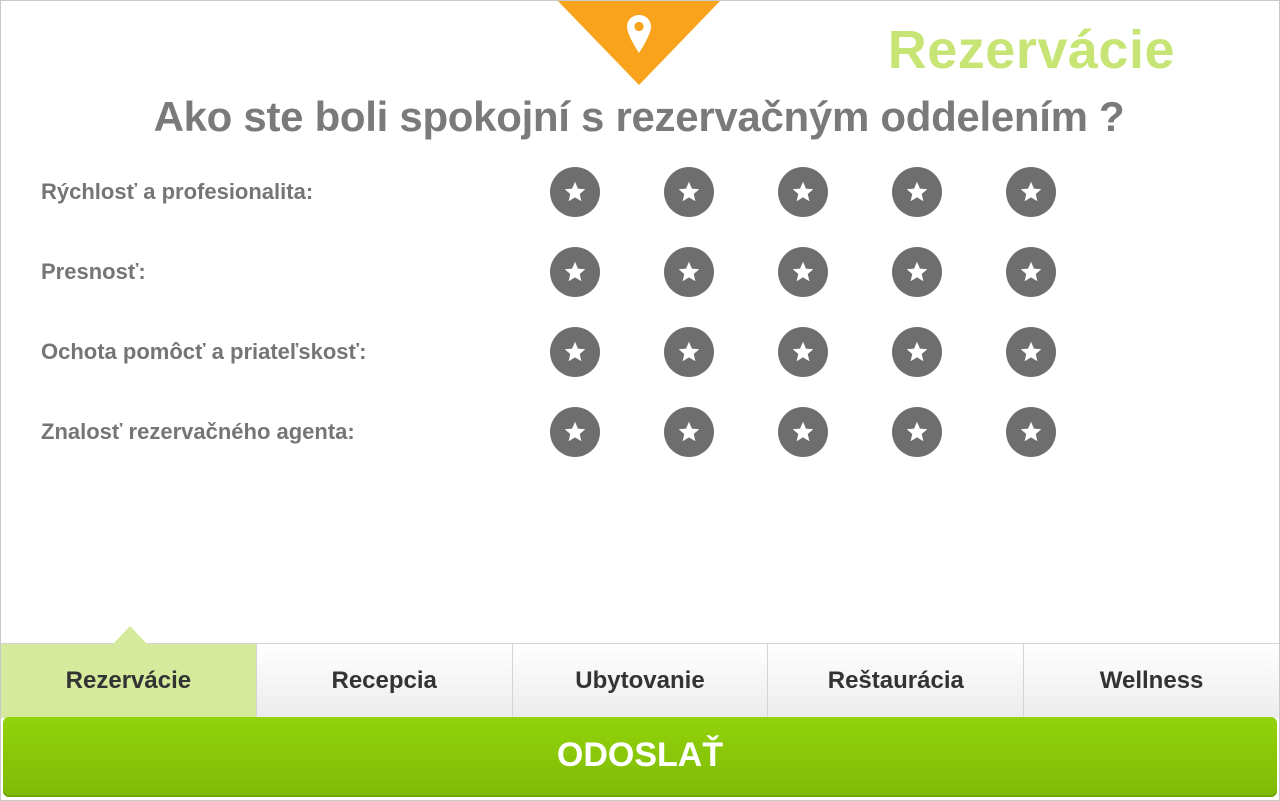 The height and width of the screenshot is (801, 1280). I want to click on rating-row-agent-knowledge: Znalosť rezervačného agenta:, so click(591, 432).